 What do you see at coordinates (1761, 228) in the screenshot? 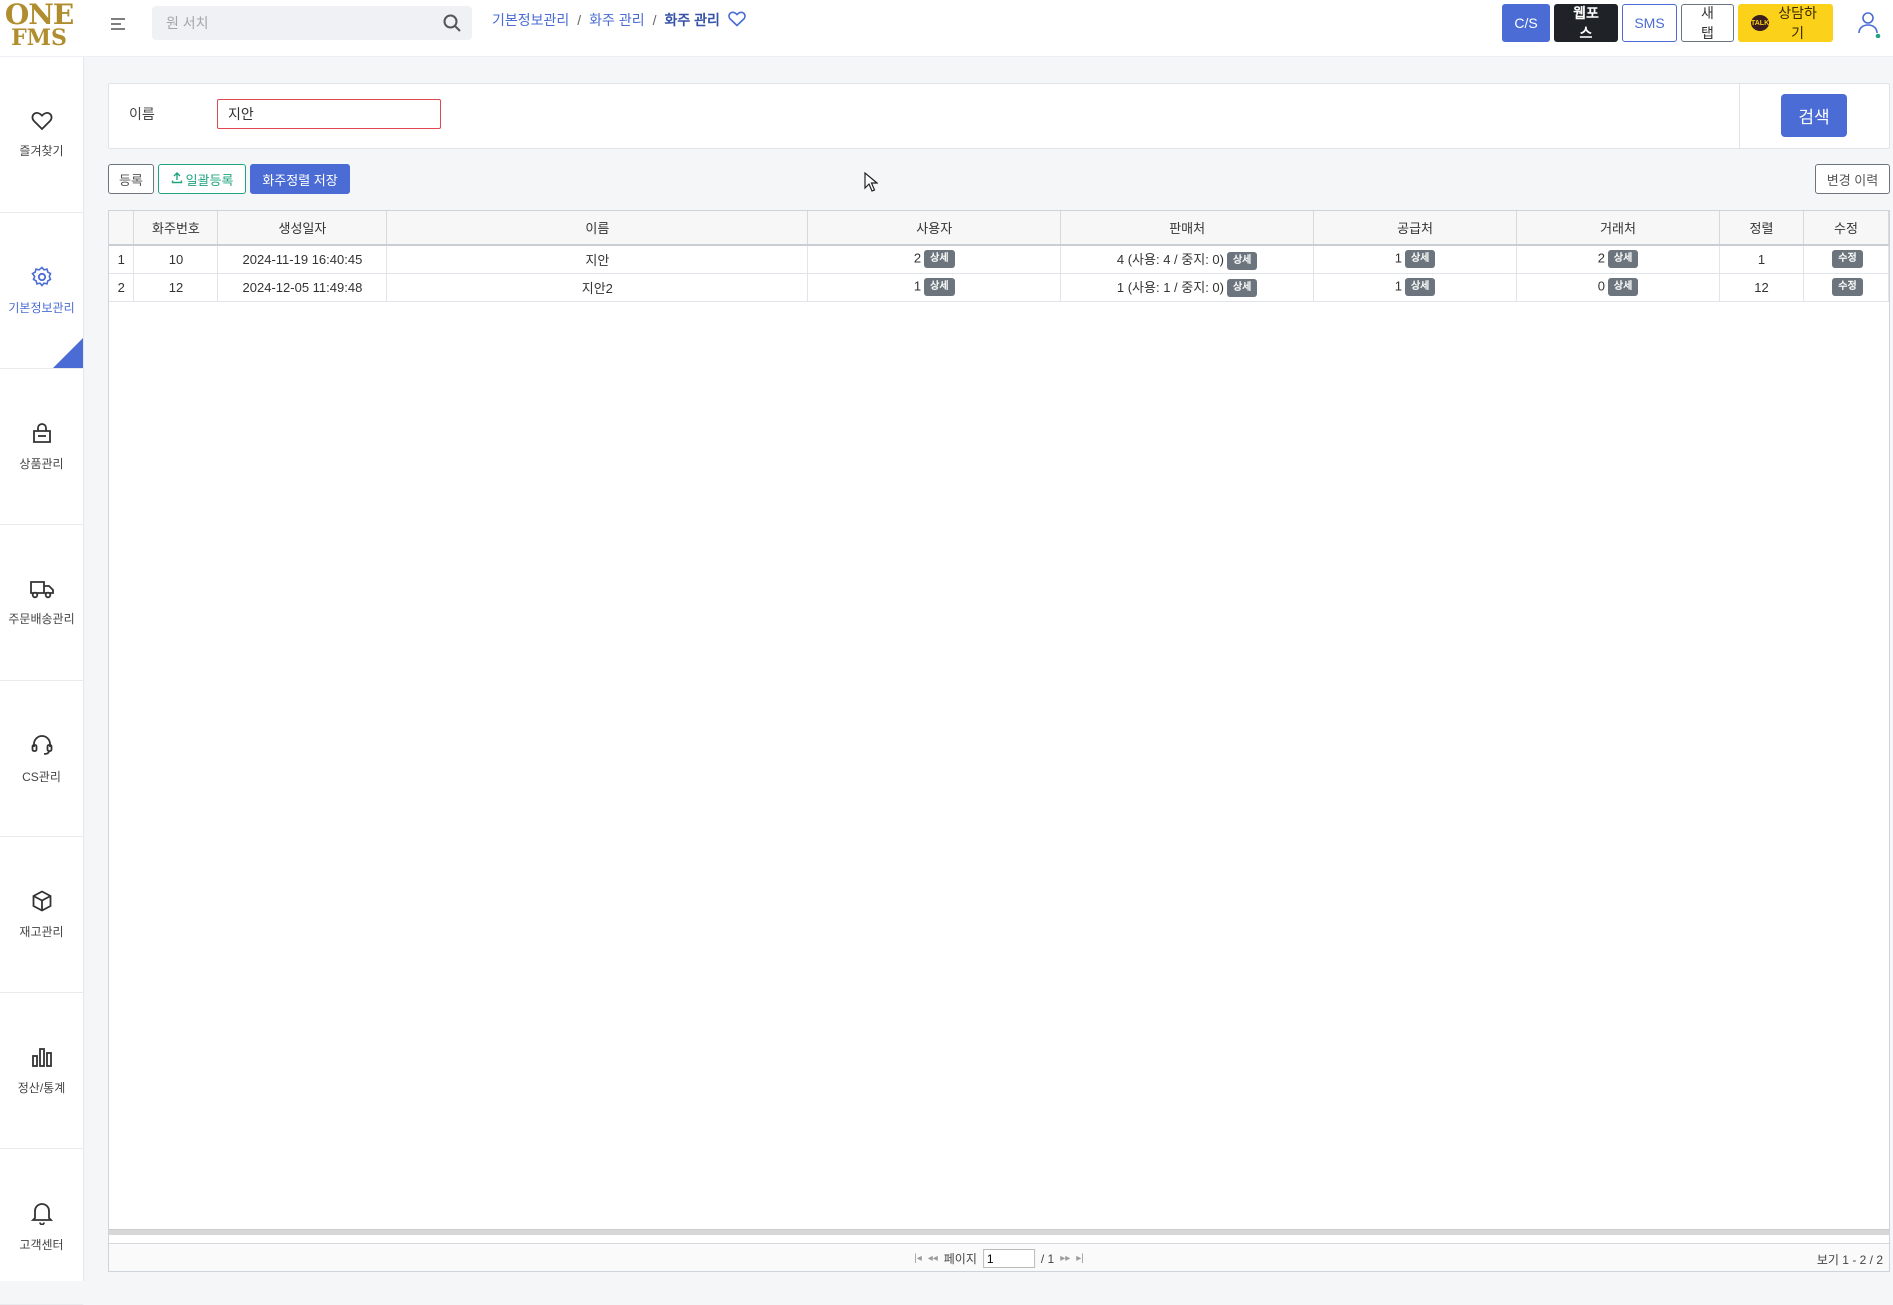
I see `column-header-sort: 정렬` at bounding box center [1761, 228].